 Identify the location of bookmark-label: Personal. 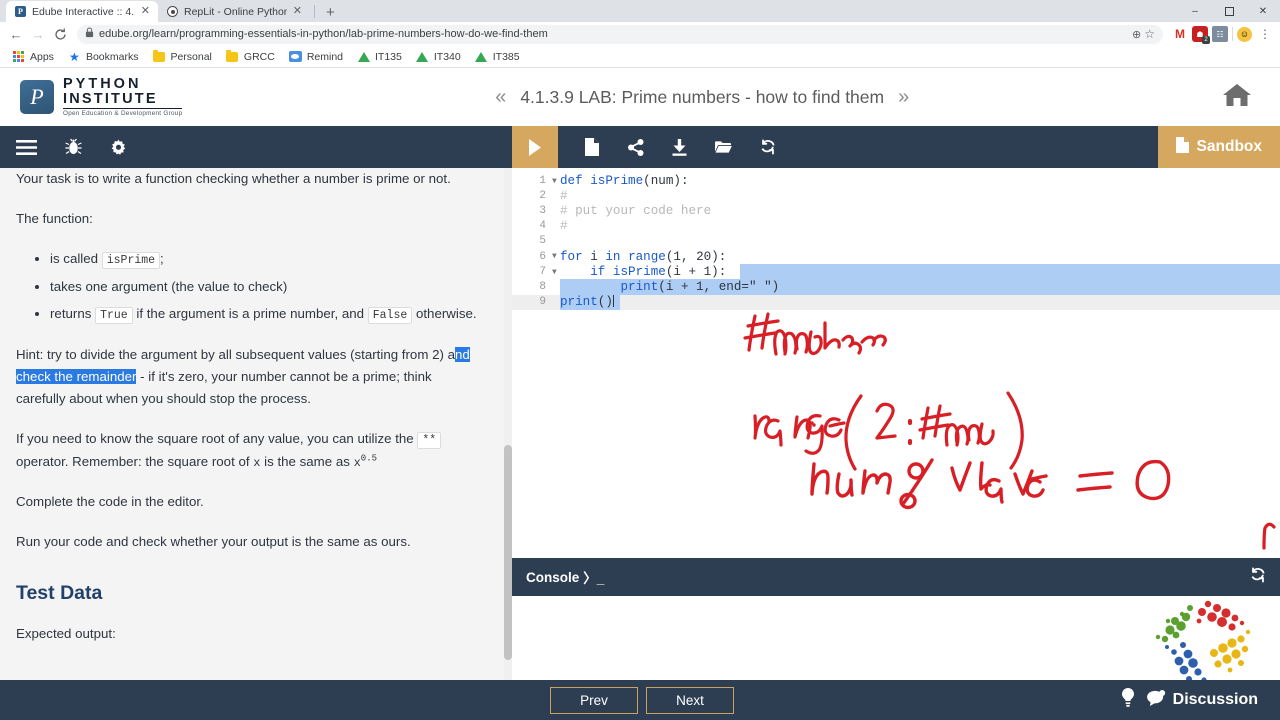
(191, 56).